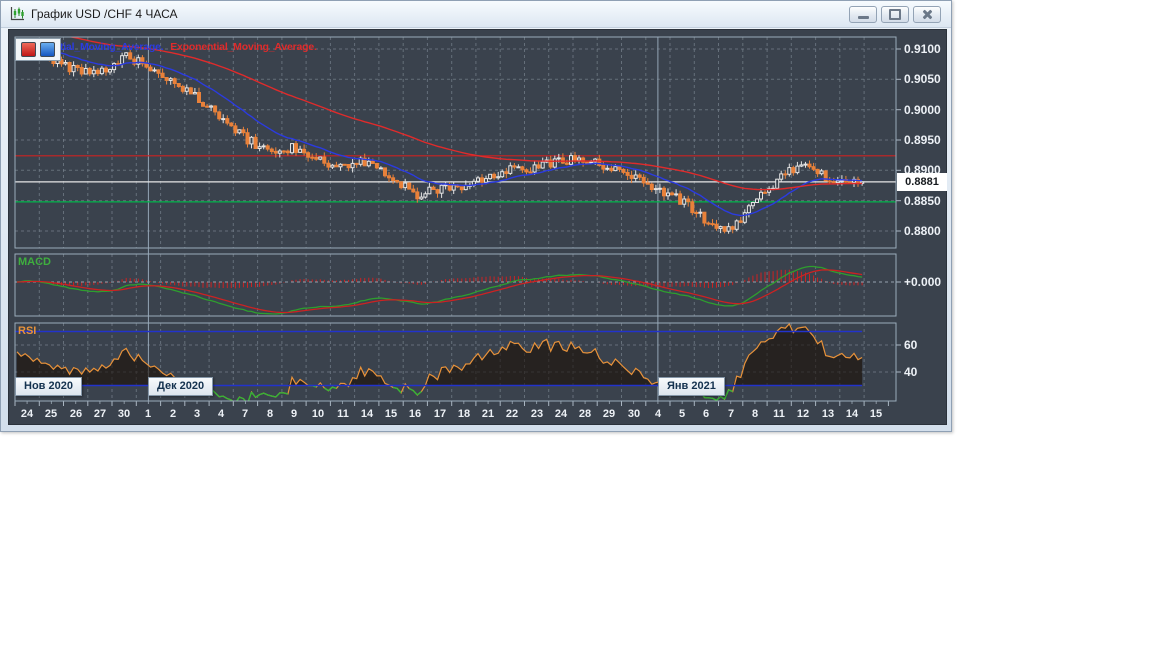 The height and width of the screenshot is (648, 1152). Describe the element at coordinates (47, 49) in the screenshot. I see `blue-color-swatch-icon` at that location.